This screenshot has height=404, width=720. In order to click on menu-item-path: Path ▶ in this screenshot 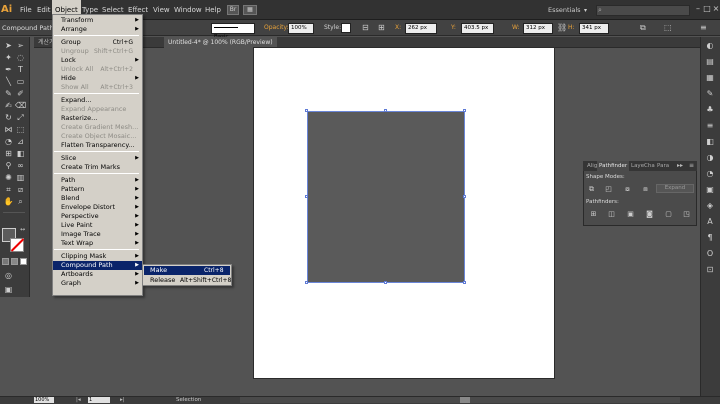, I will do `click(97, 180)`.